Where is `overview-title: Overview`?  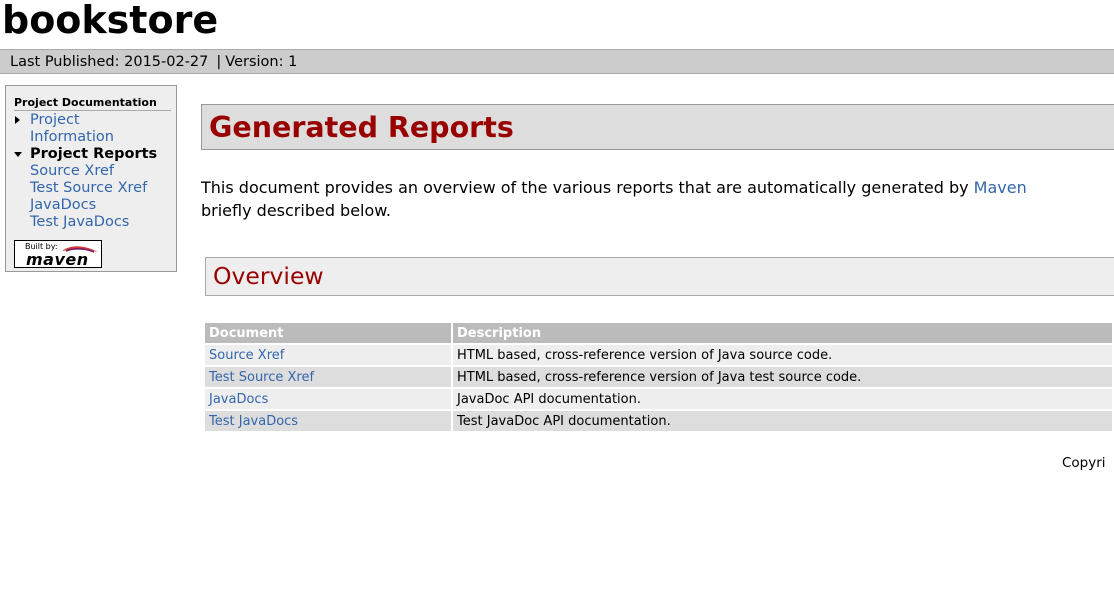
overview-title: Overview is located at coordinates (268, 276).